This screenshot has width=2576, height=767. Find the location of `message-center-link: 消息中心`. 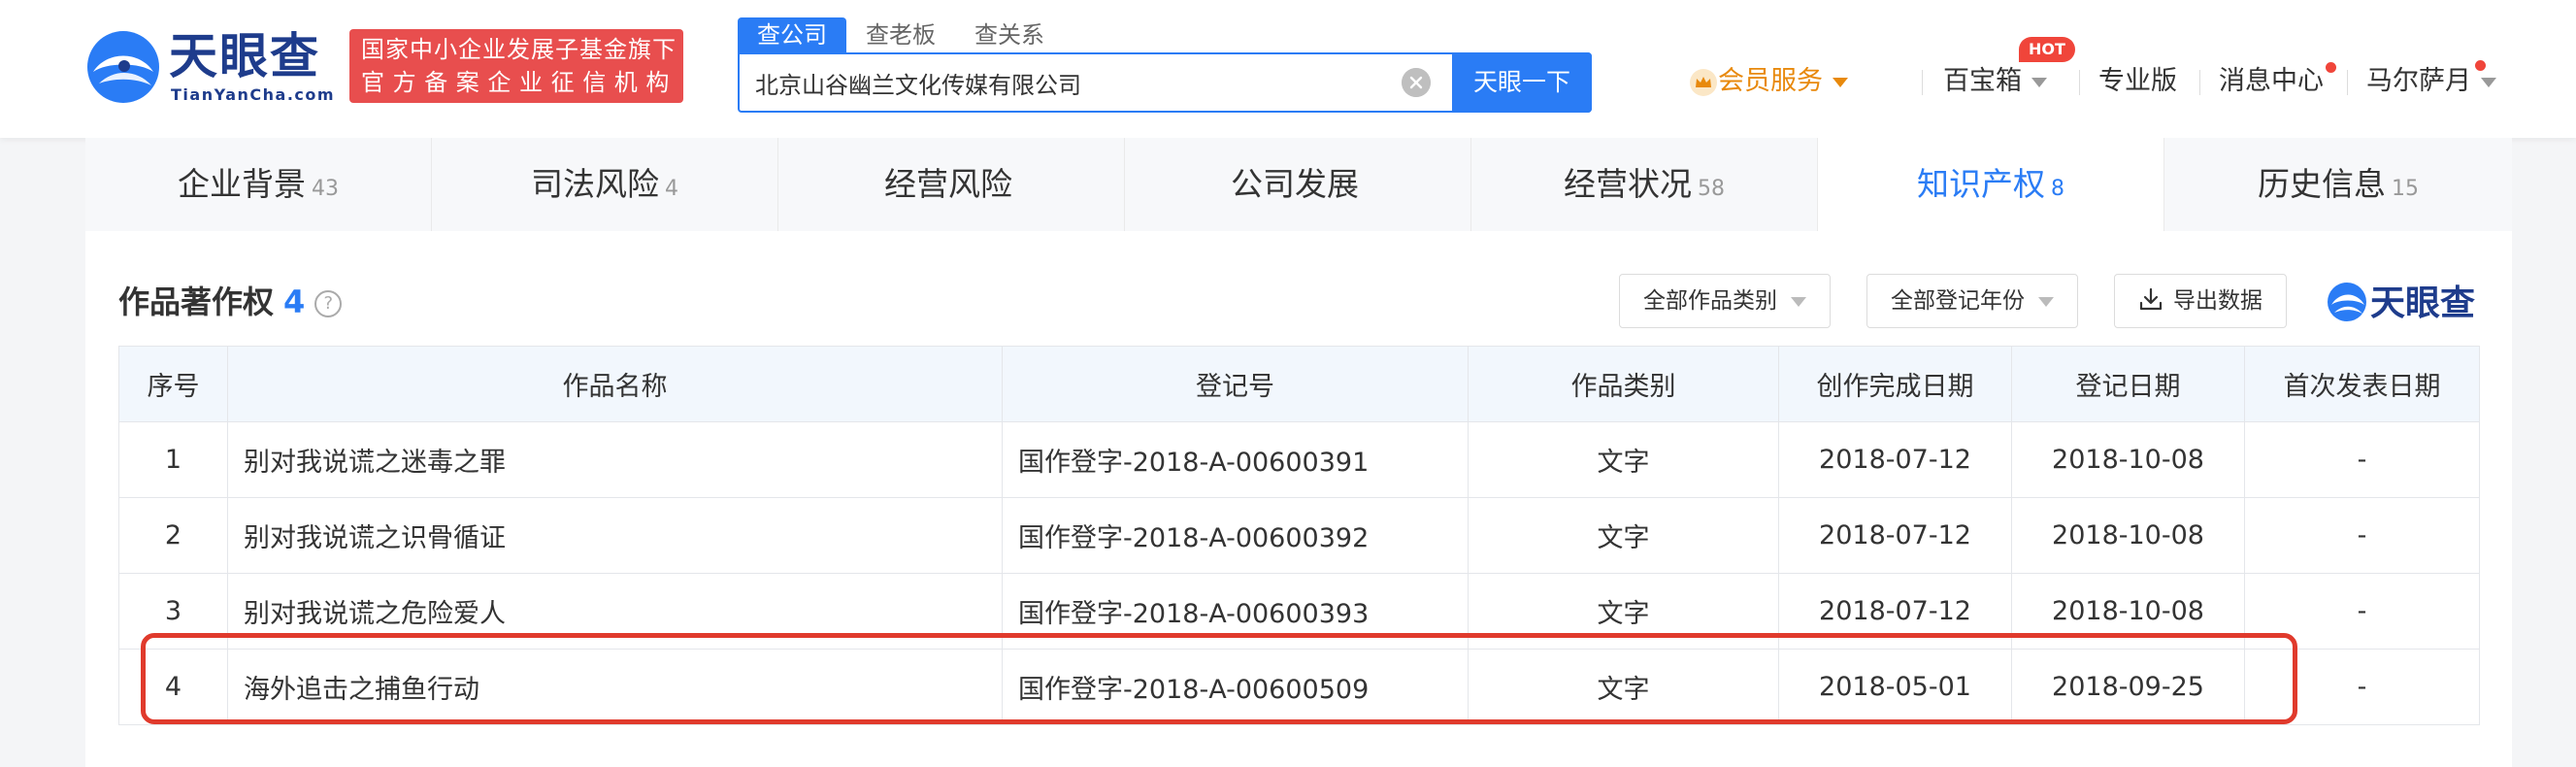

message-center-link: 消息中心 is located at coordinates (2271, 81).